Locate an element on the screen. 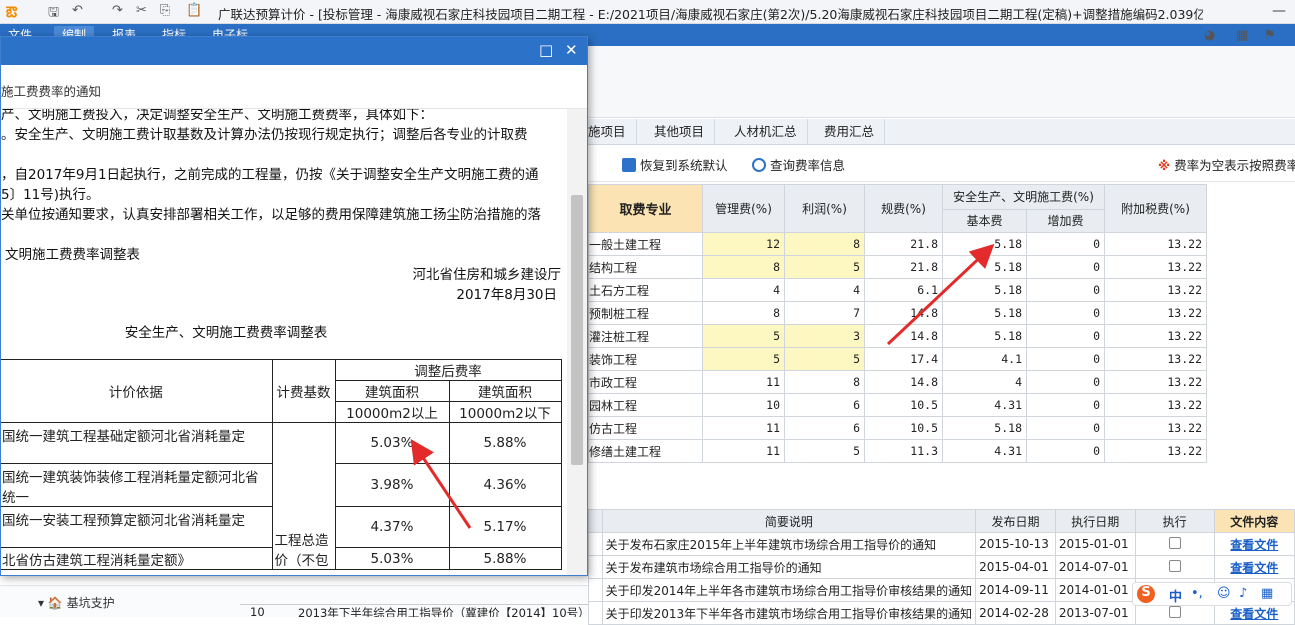 The width and height of the screenshot is (1295, 625). rate-row: 修缮土建工程 11 5 11.3 4.31 0 13.22 is located at coordinates (897, 451).